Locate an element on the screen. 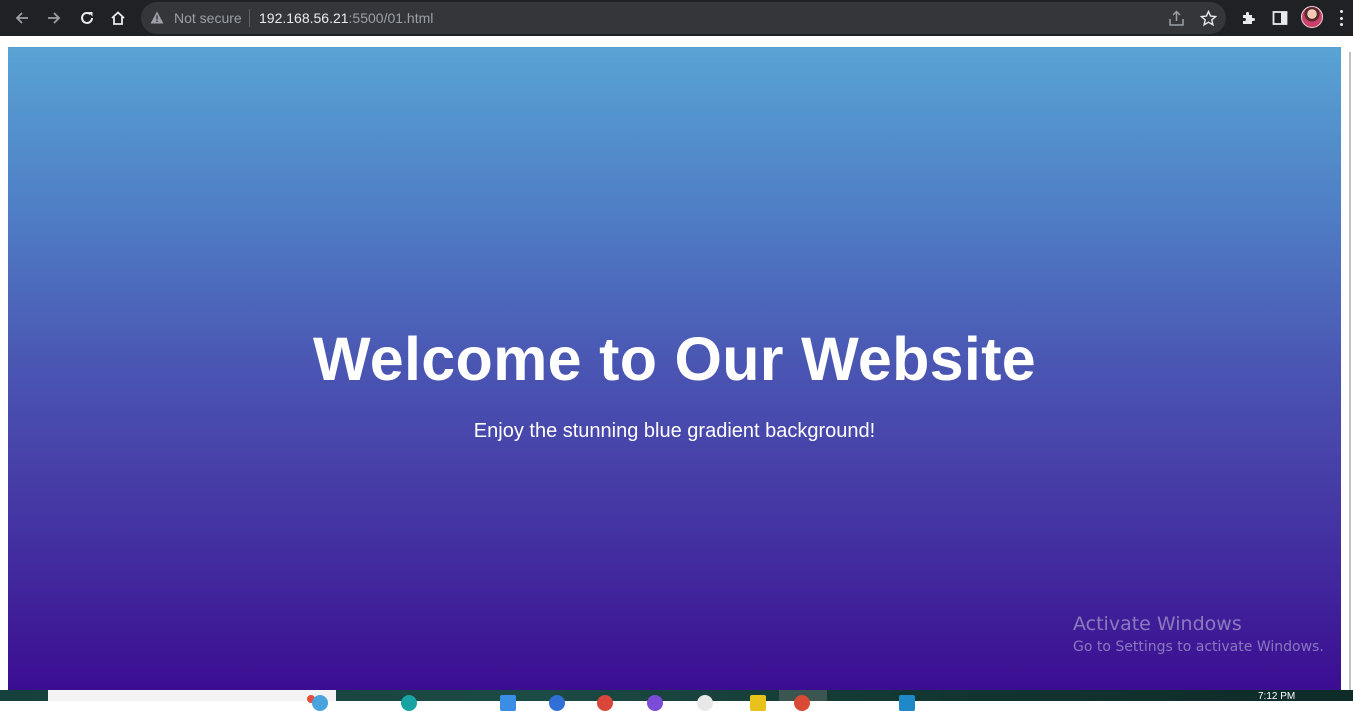 This screenshot has height=711, width=1353. home-icon is located at coordinates (118, 18).